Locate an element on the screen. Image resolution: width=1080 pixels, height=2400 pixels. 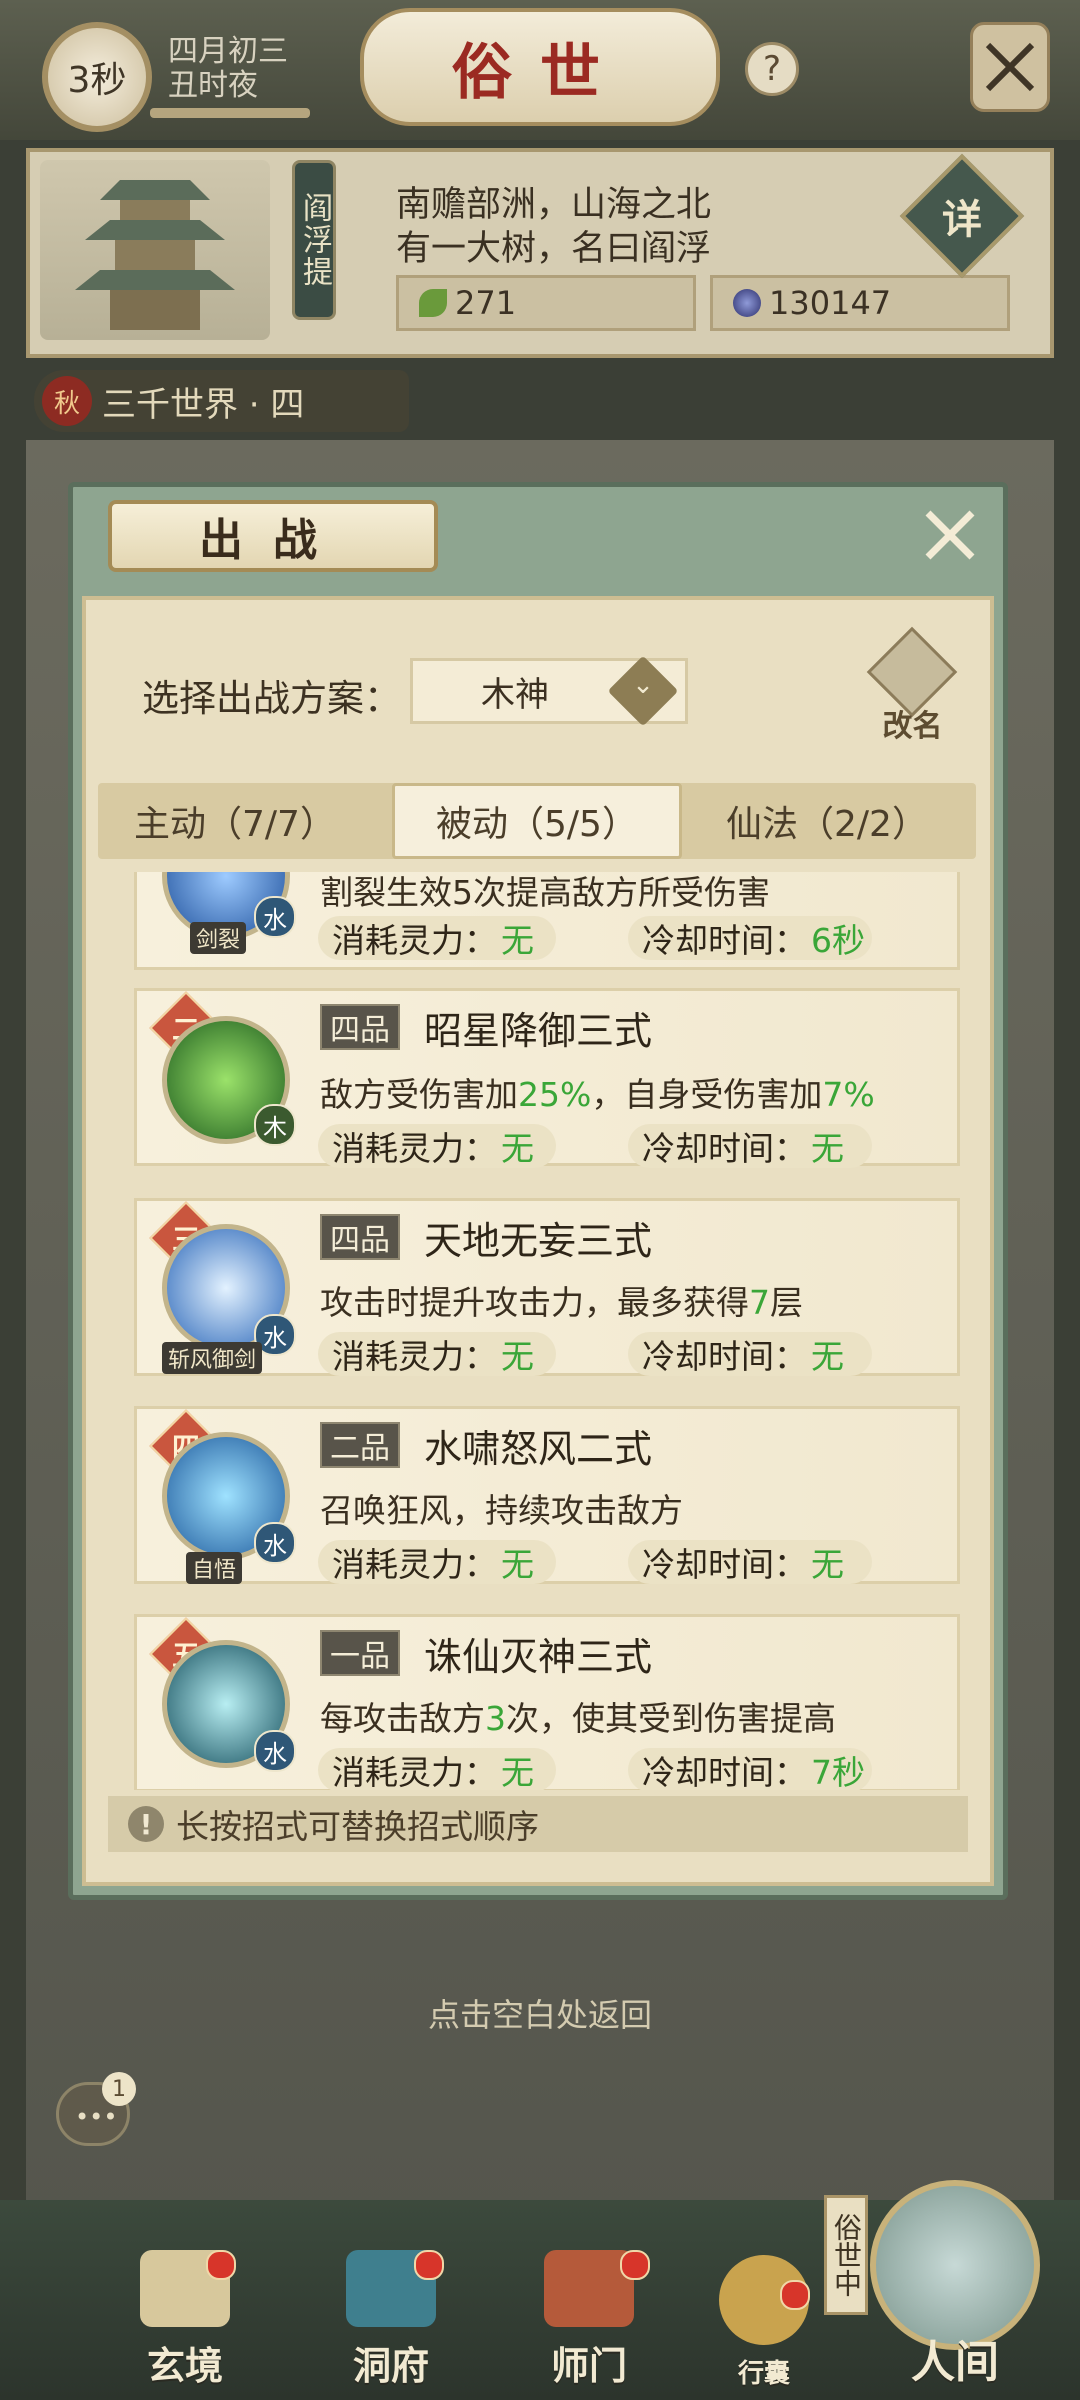
rename-button: 改名 is located at coordinates (912, 697).